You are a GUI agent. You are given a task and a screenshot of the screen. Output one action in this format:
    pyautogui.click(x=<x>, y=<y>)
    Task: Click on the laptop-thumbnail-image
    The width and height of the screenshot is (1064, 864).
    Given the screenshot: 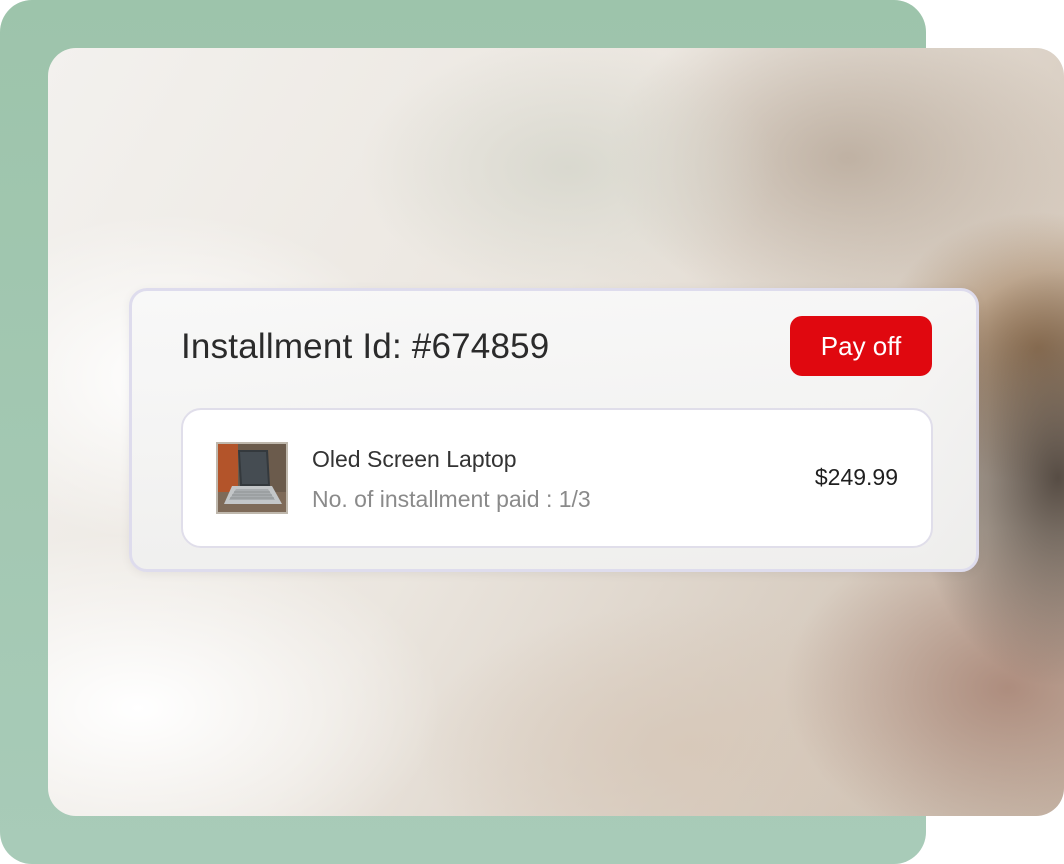 What is the action you would take?
    pyautogui.click(x=252, y=478)
    